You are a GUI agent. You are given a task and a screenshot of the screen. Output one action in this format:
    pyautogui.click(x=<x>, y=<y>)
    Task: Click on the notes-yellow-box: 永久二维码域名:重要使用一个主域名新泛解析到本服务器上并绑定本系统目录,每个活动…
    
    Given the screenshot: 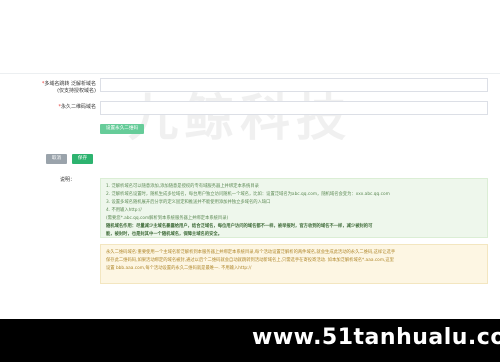 What is the action you would take?
    pyautogui.click(x=294, y=264)
    